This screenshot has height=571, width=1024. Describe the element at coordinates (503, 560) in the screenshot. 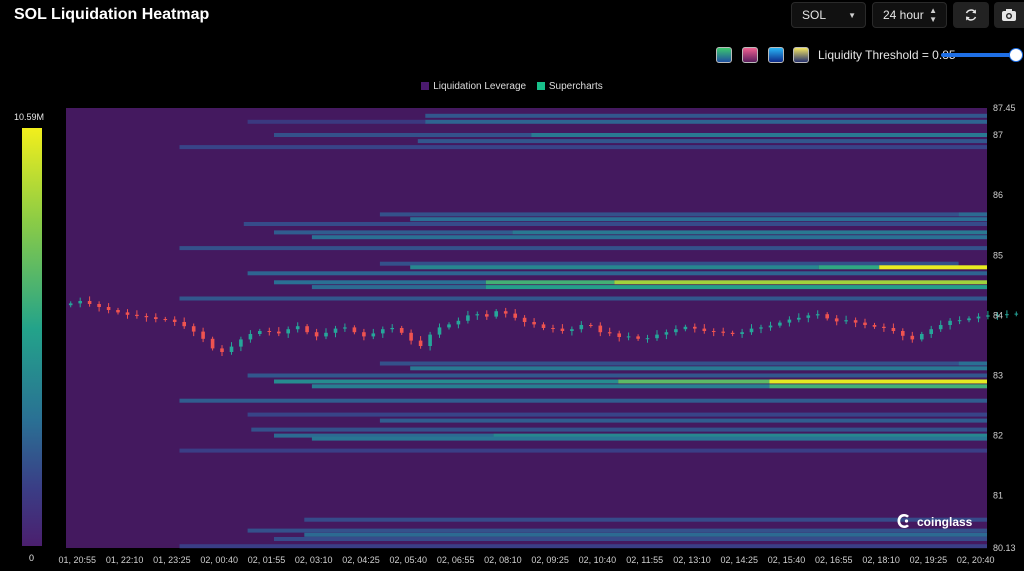

I see `x-tick-label: 02, 08:10` at that location.